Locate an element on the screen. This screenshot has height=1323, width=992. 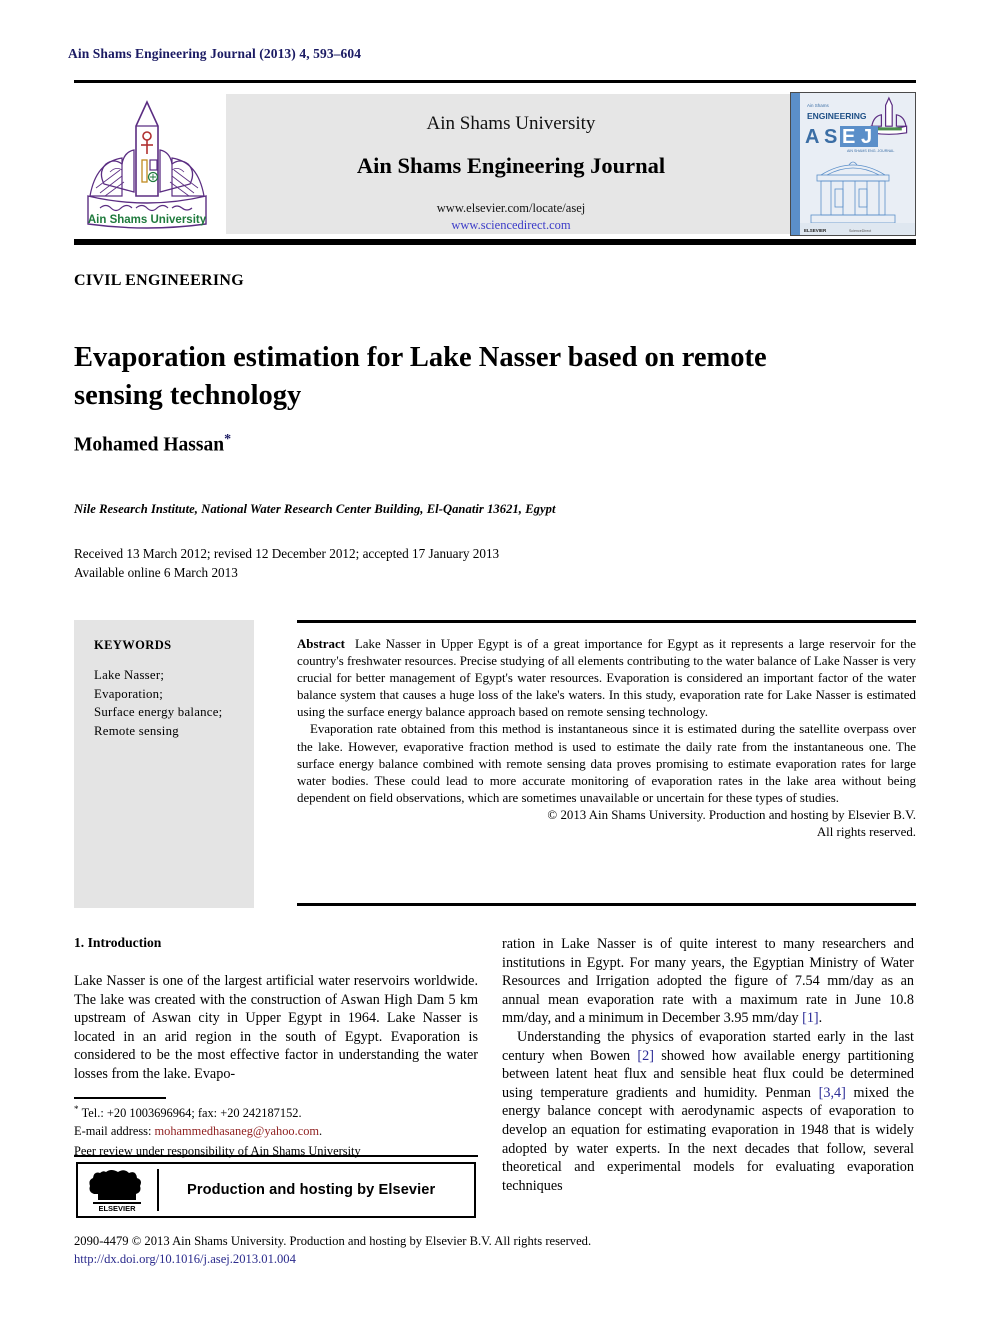
section-kicker: CIVIL ENGINEERING is located at coordinates (159, 280).